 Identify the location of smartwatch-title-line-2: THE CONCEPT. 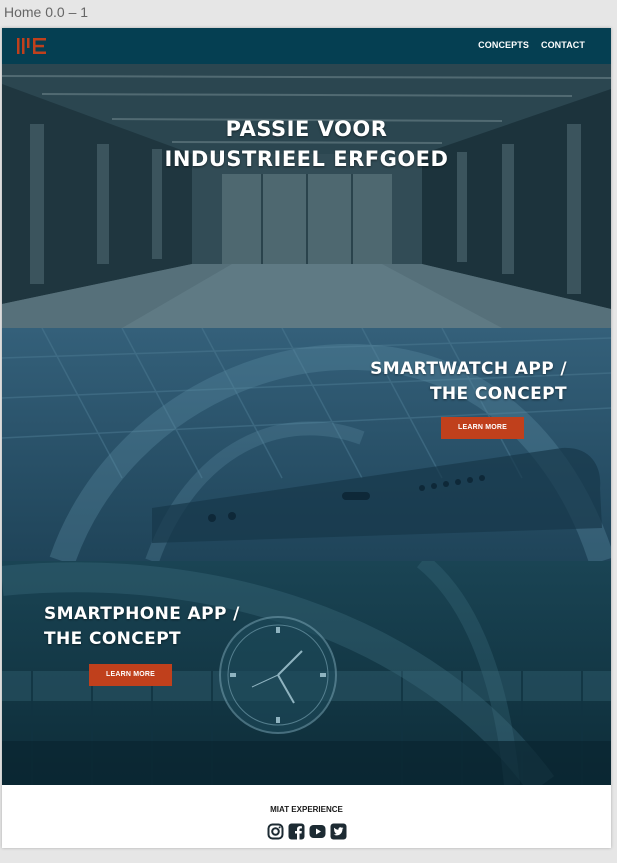
(498, 394).